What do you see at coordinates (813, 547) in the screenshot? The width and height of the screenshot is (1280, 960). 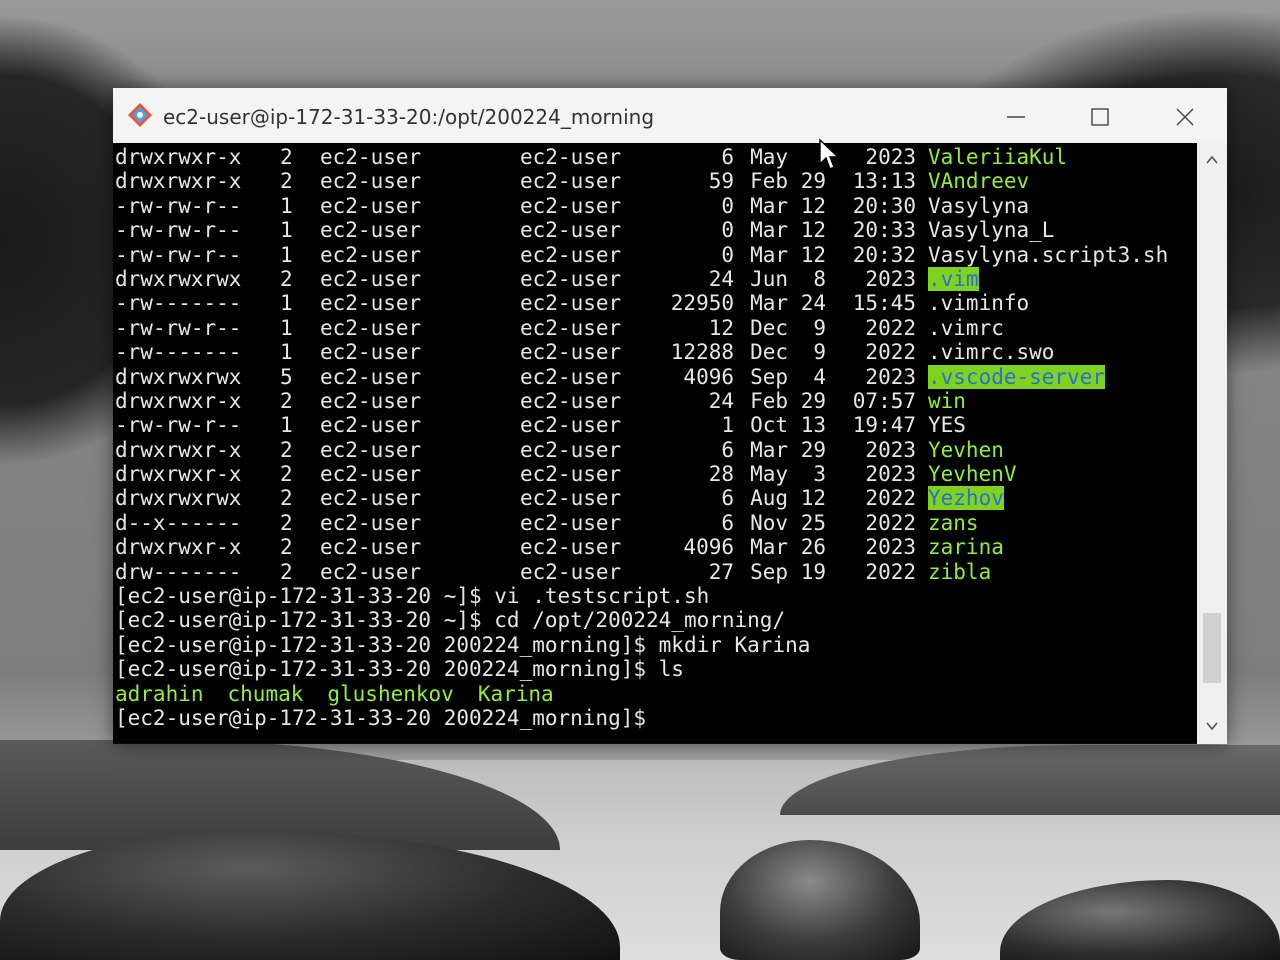 I see `day-cell: 26` at bounding box center [813, 547].